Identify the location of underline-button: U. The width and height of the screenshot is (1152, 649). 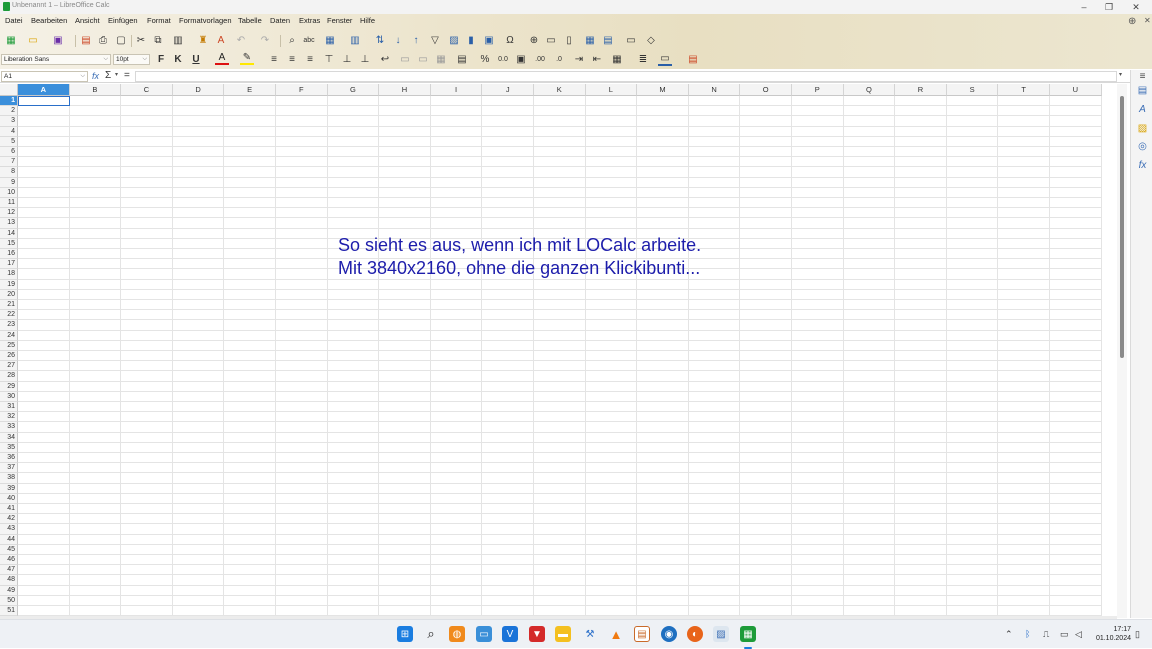
(196, 59).